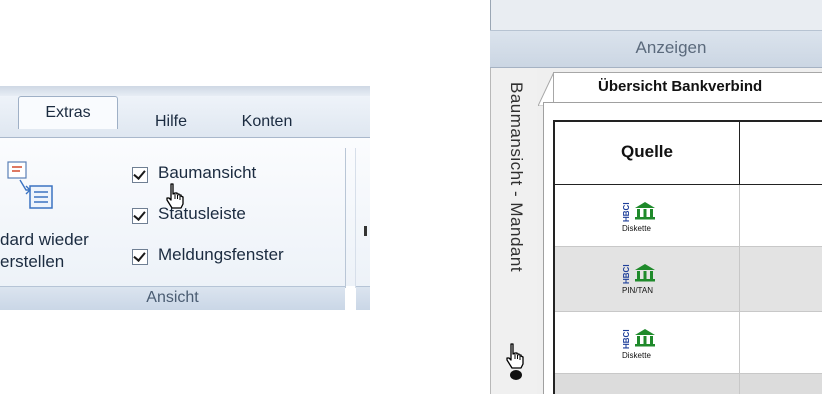  Describe the element at coordinates (656, 15) in the screenshot. I see `ribbon-area-top` at that location.